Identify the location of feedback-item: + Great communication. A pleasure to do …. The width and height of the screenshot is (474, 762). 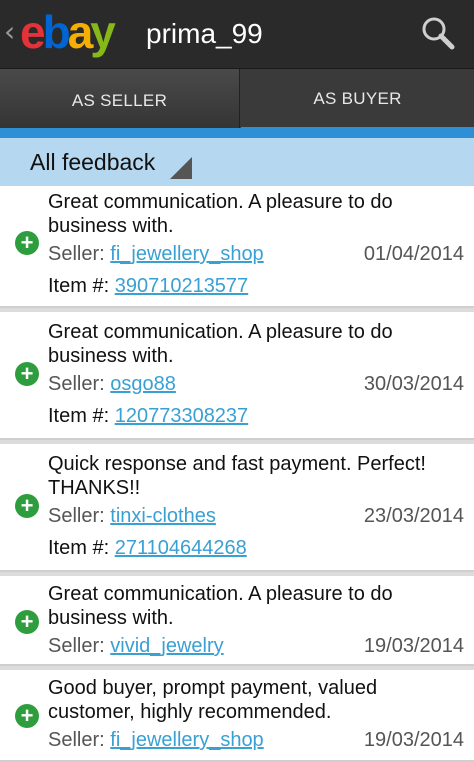
(237, 621).